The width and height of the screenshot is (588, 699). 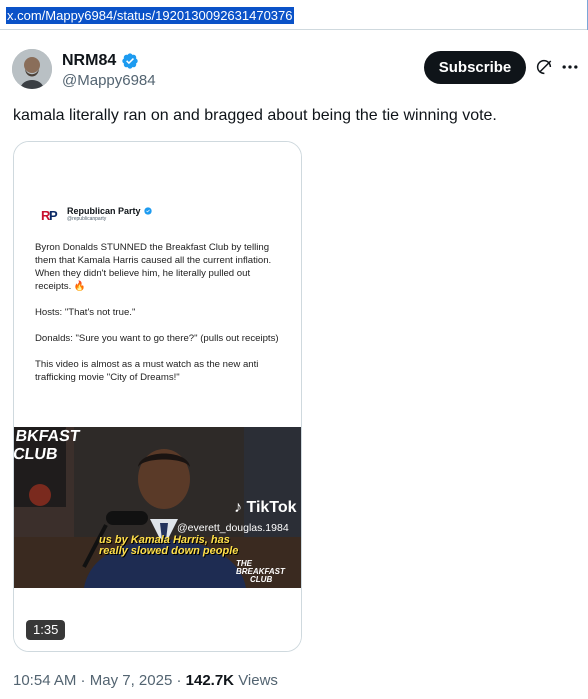 What do you see at coordinates (46, 630) in the screenshot?
I see `video-duration-badge: 1:35` at bounding box center [46, 630].